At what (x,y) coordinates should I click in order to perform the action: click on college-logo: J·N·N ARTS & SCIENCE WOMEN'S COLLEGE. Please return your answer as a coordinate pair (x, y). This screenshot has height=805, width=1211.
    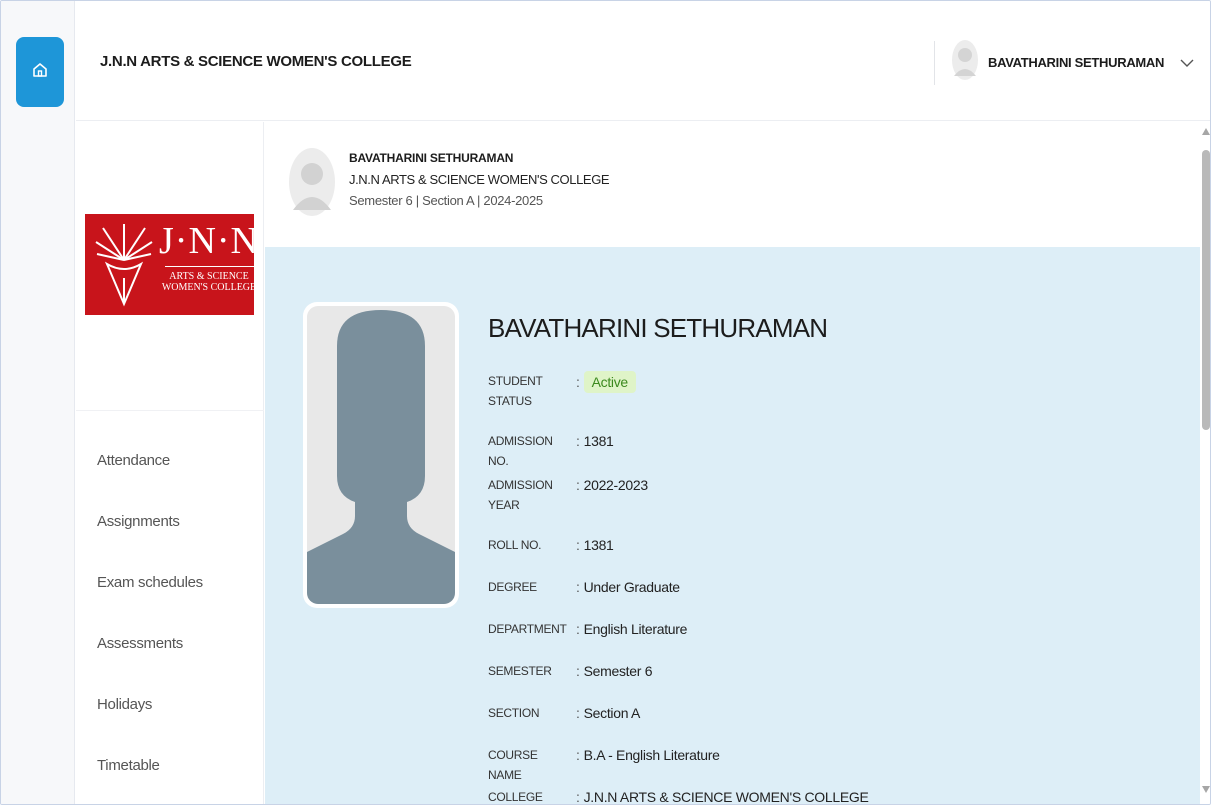
    Looking at the image, I should click on (171, 264).